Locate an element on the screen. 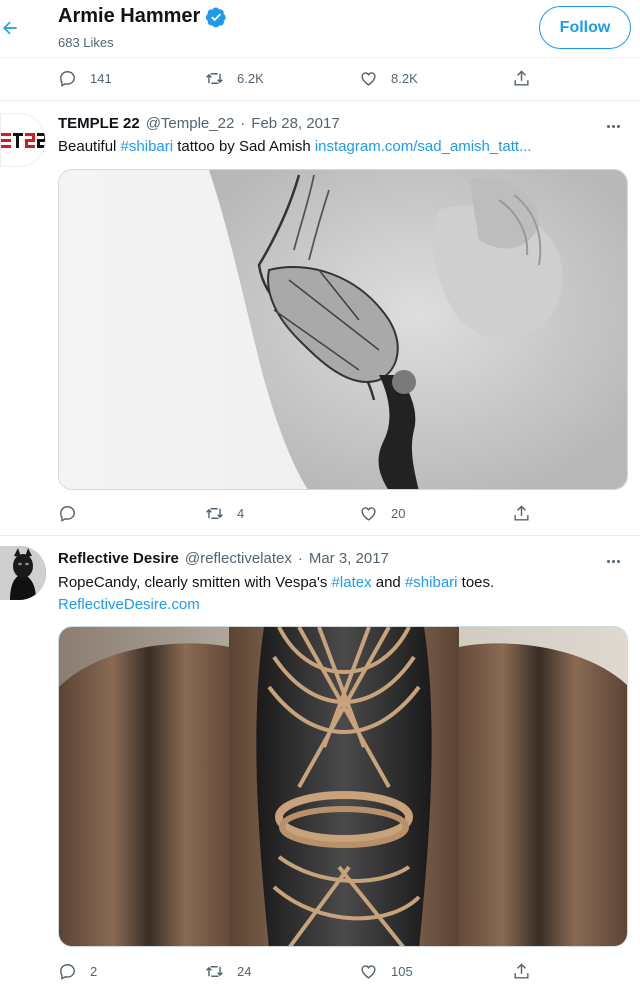  reflective-desire-avatar-icon is located at coordinates (23, 573).